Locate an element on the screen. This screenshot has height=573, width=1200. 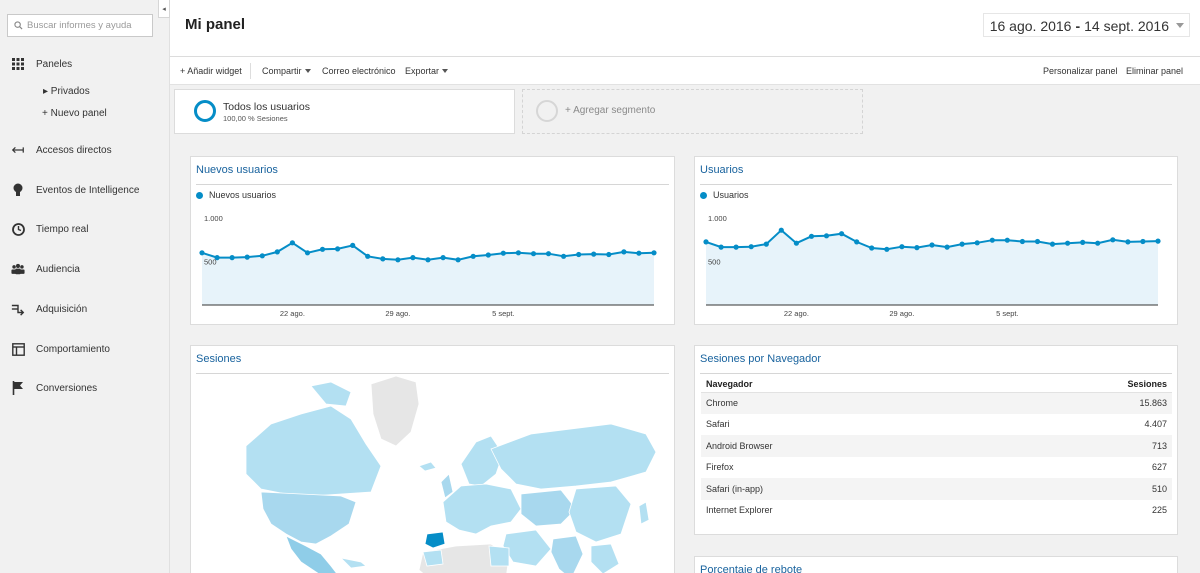
browser-cell: Internet Explorer is located at coordinates (844, 511).